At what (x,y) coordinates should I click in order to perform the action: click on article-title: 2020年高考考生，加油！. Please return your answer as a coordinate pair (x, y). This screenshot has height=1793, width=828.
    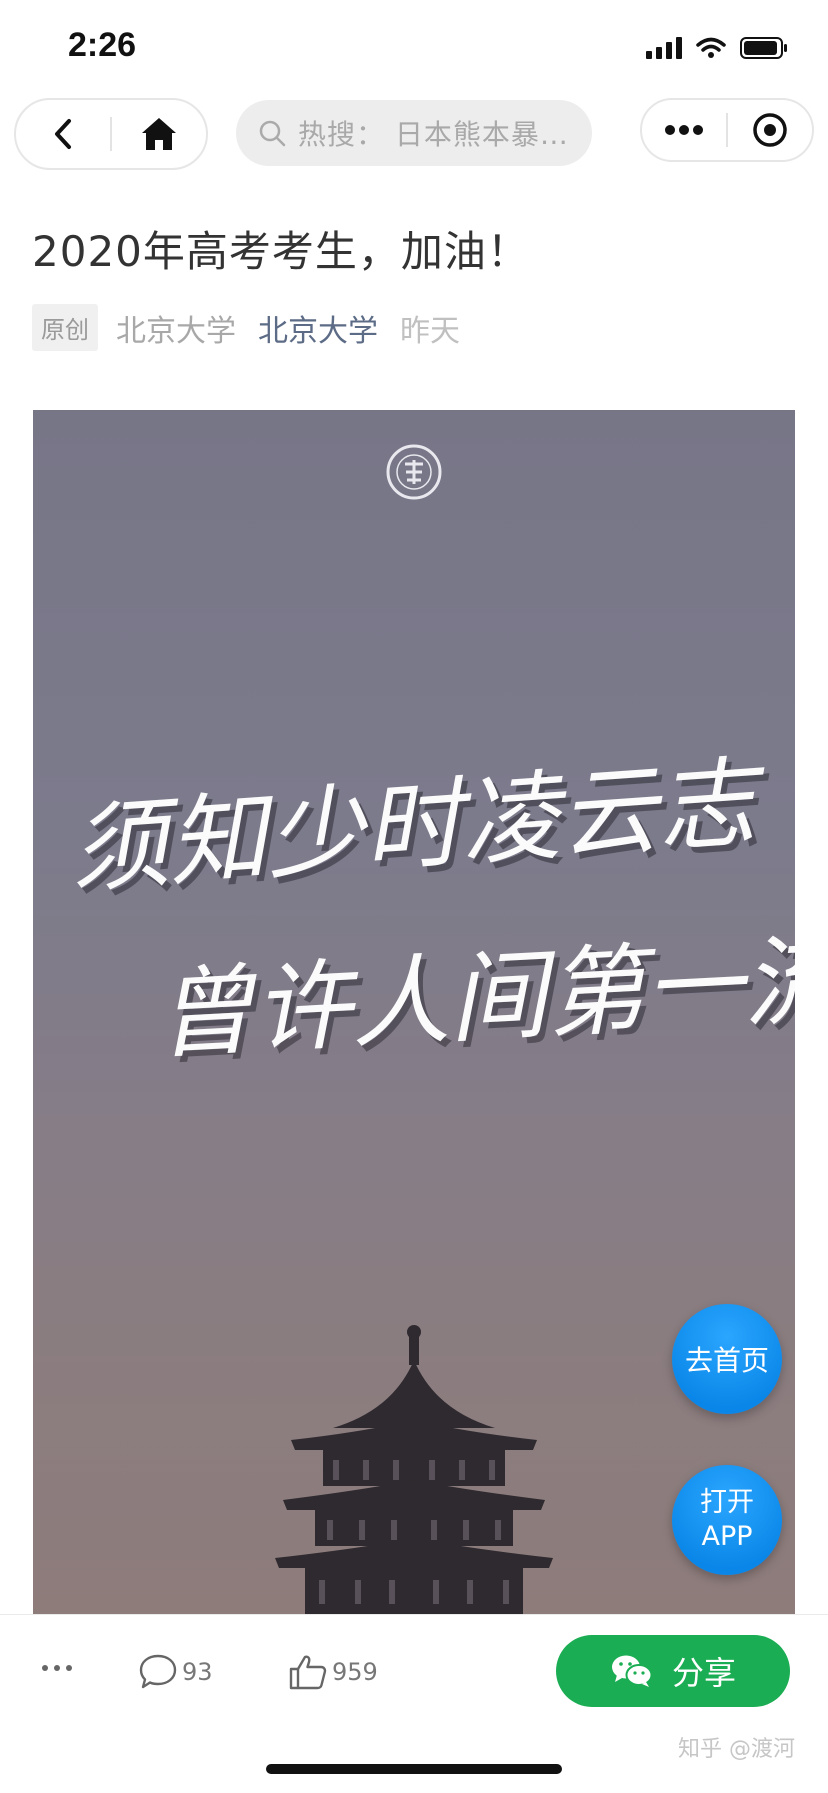
    Looking at the image, I should click on (281, 251).